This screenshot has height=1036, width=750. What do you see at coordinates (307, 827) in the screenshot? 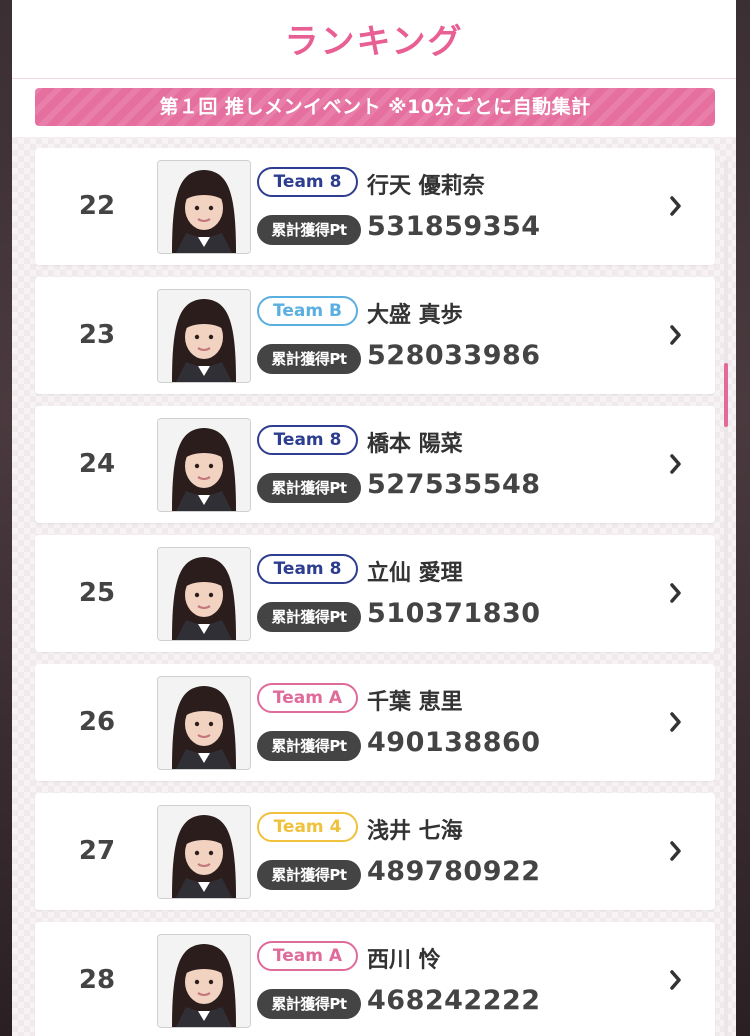
I see `team-badge: Team 4` at bounding box center [307, 827].